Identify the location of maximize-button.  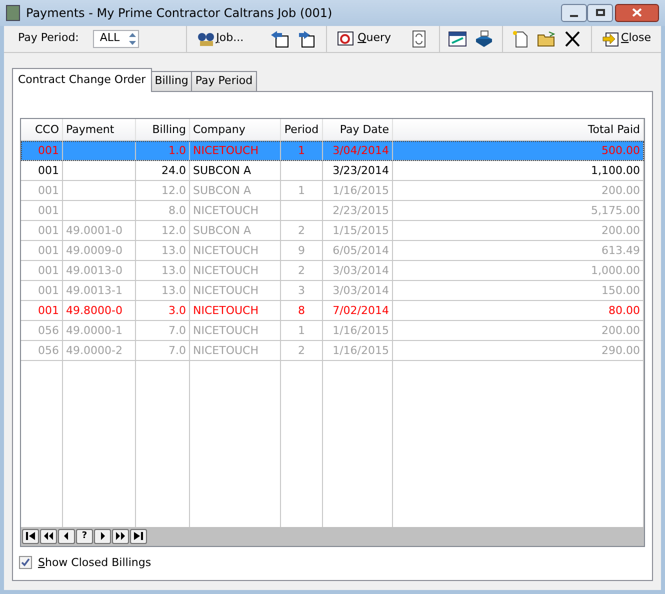
(600, 13).